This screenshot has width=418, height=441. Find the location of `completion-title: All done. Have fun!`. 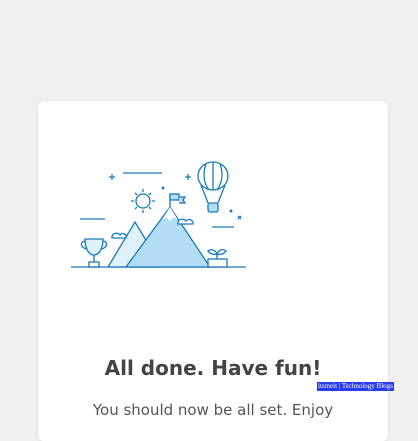

completion-title: All done. Have fun! is located at coordinates (213, 368).